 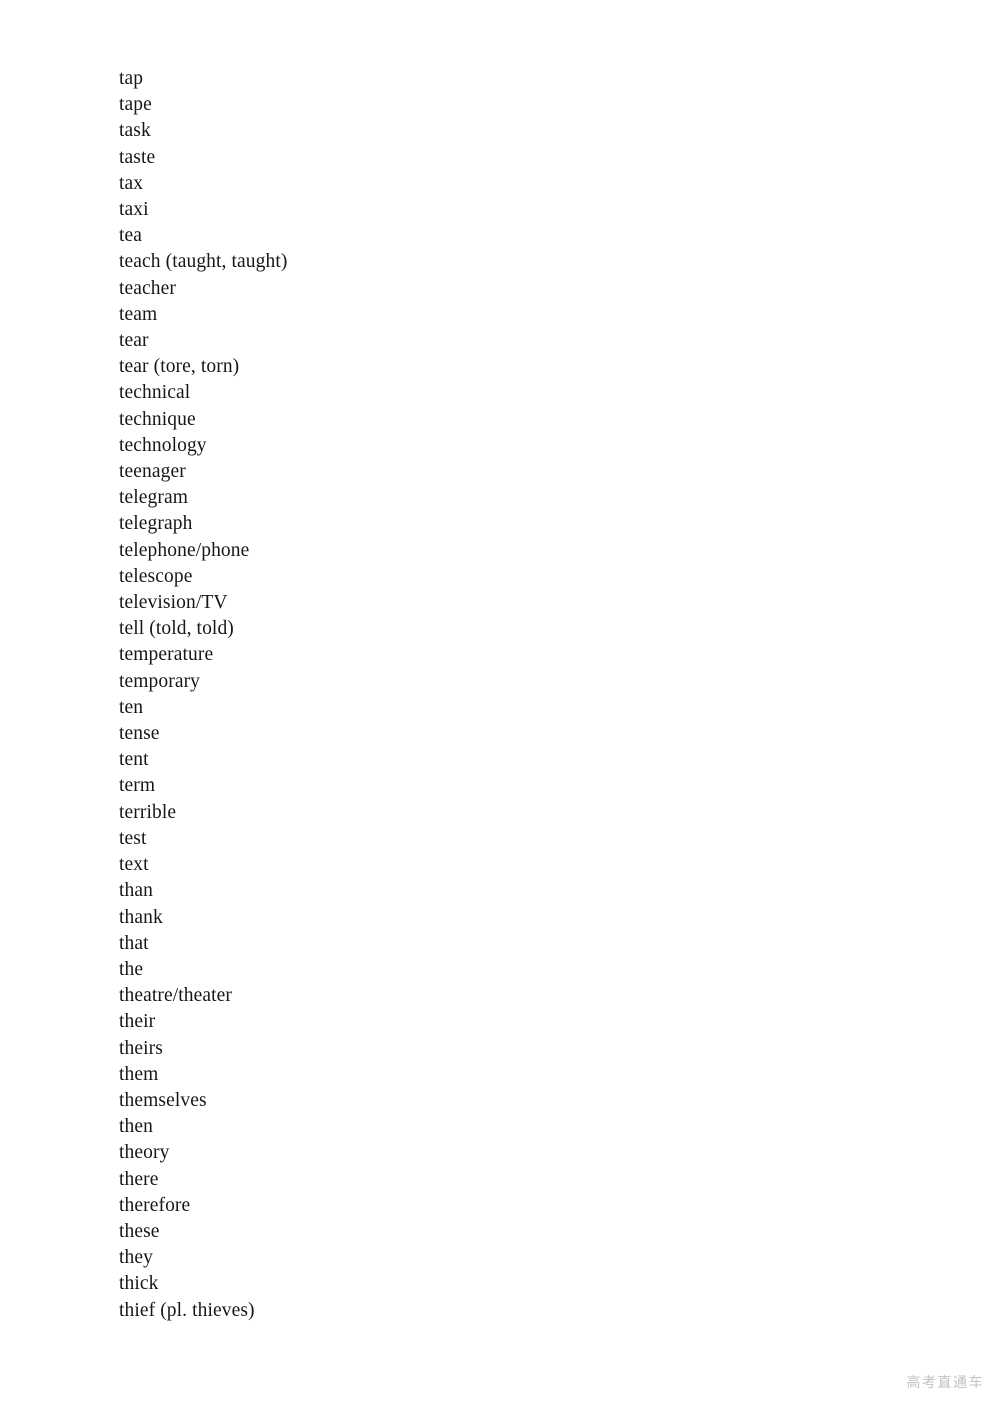 I want to click on vocabulary-entry: tear (tore, torn), so click(x=179, y=367).